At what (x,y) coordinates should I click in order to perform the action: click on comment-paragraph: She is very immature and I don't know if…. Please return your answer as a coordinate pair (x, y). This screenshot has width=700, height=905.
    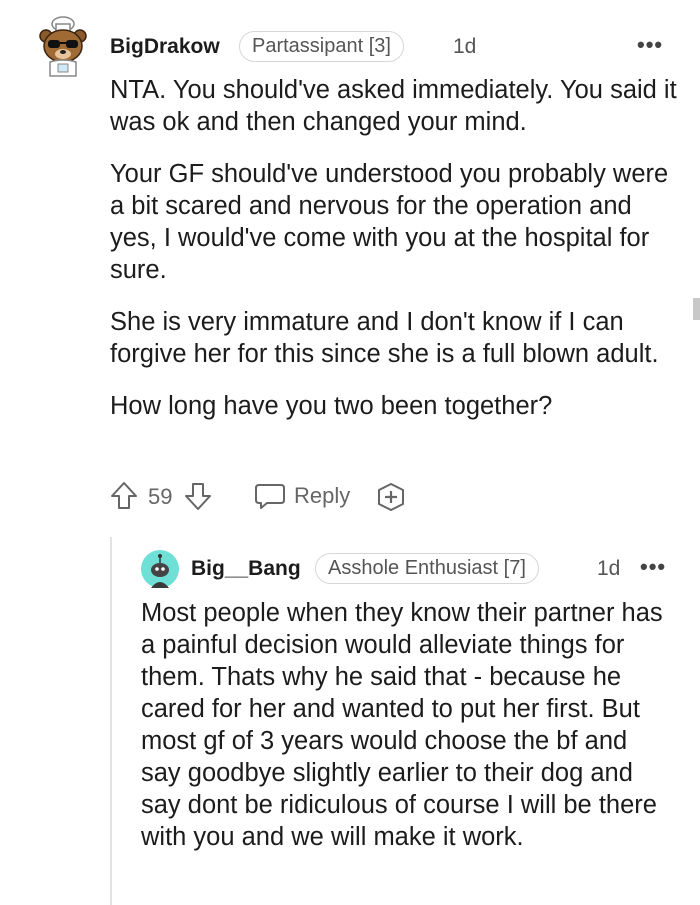
    Looking at the image, I should click on (384, 338).